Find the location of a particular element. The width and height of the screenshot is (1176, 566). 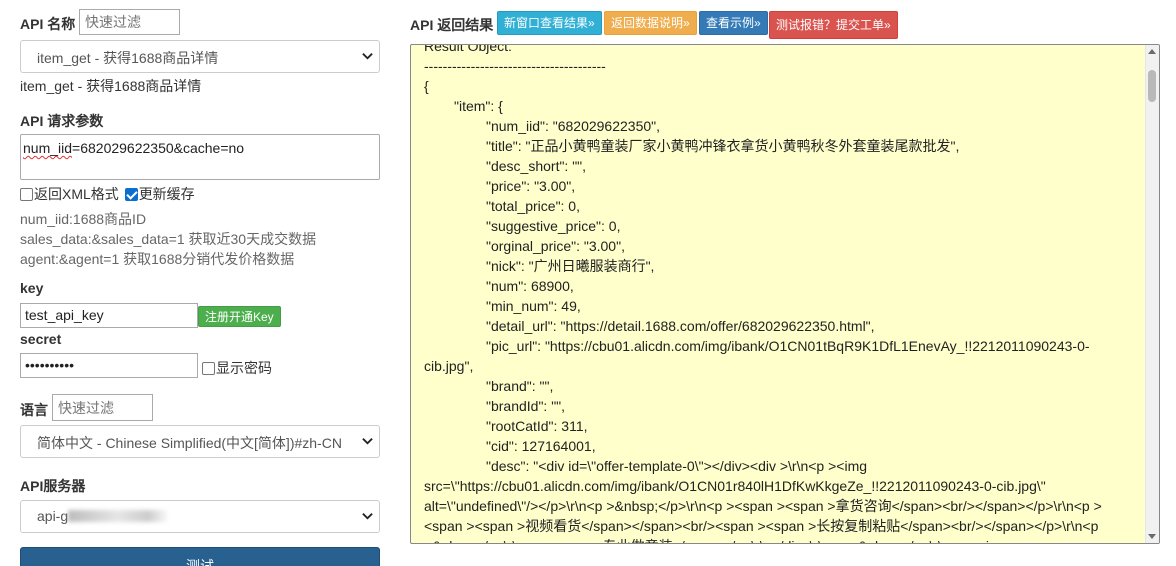

api-select-value: item_get - 获得1688商品详情 is located at coordinates (128, 58).